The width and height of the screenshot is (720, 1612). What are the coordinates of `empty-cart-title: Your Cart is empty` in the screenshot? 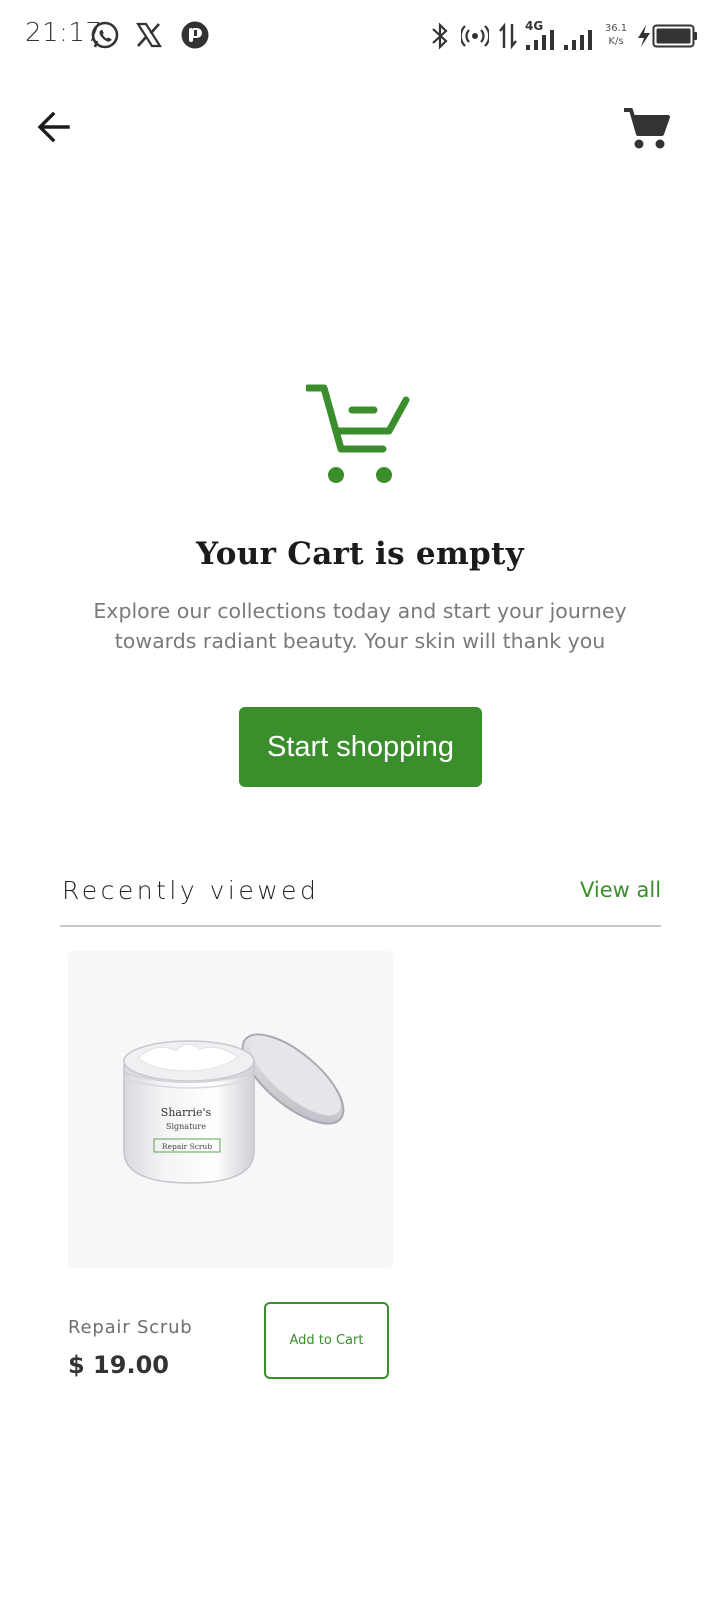 It's located at (360, 554).